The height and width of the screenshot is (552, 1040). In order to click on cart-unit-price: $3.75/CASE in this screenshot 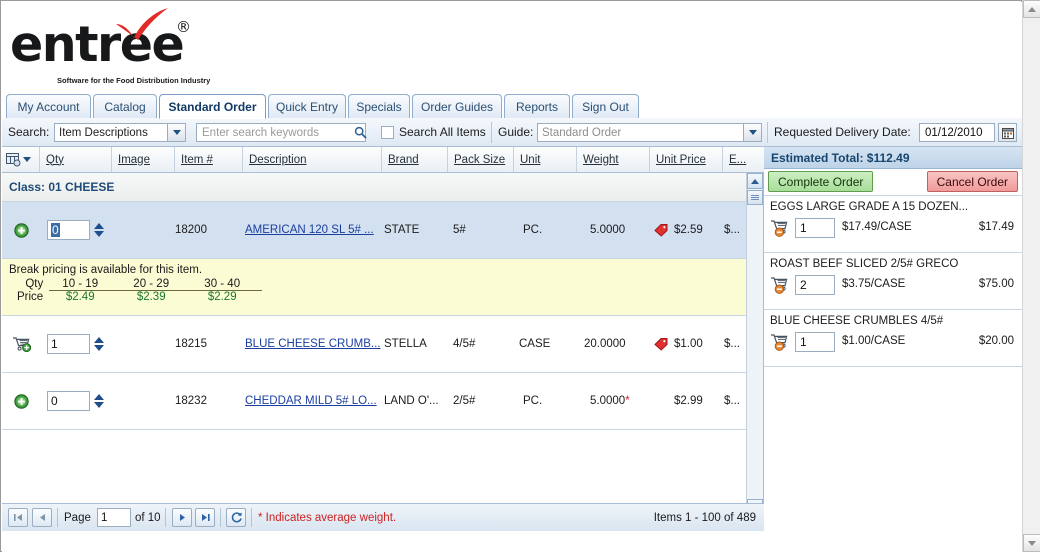, I will do `click(874, 284)`.